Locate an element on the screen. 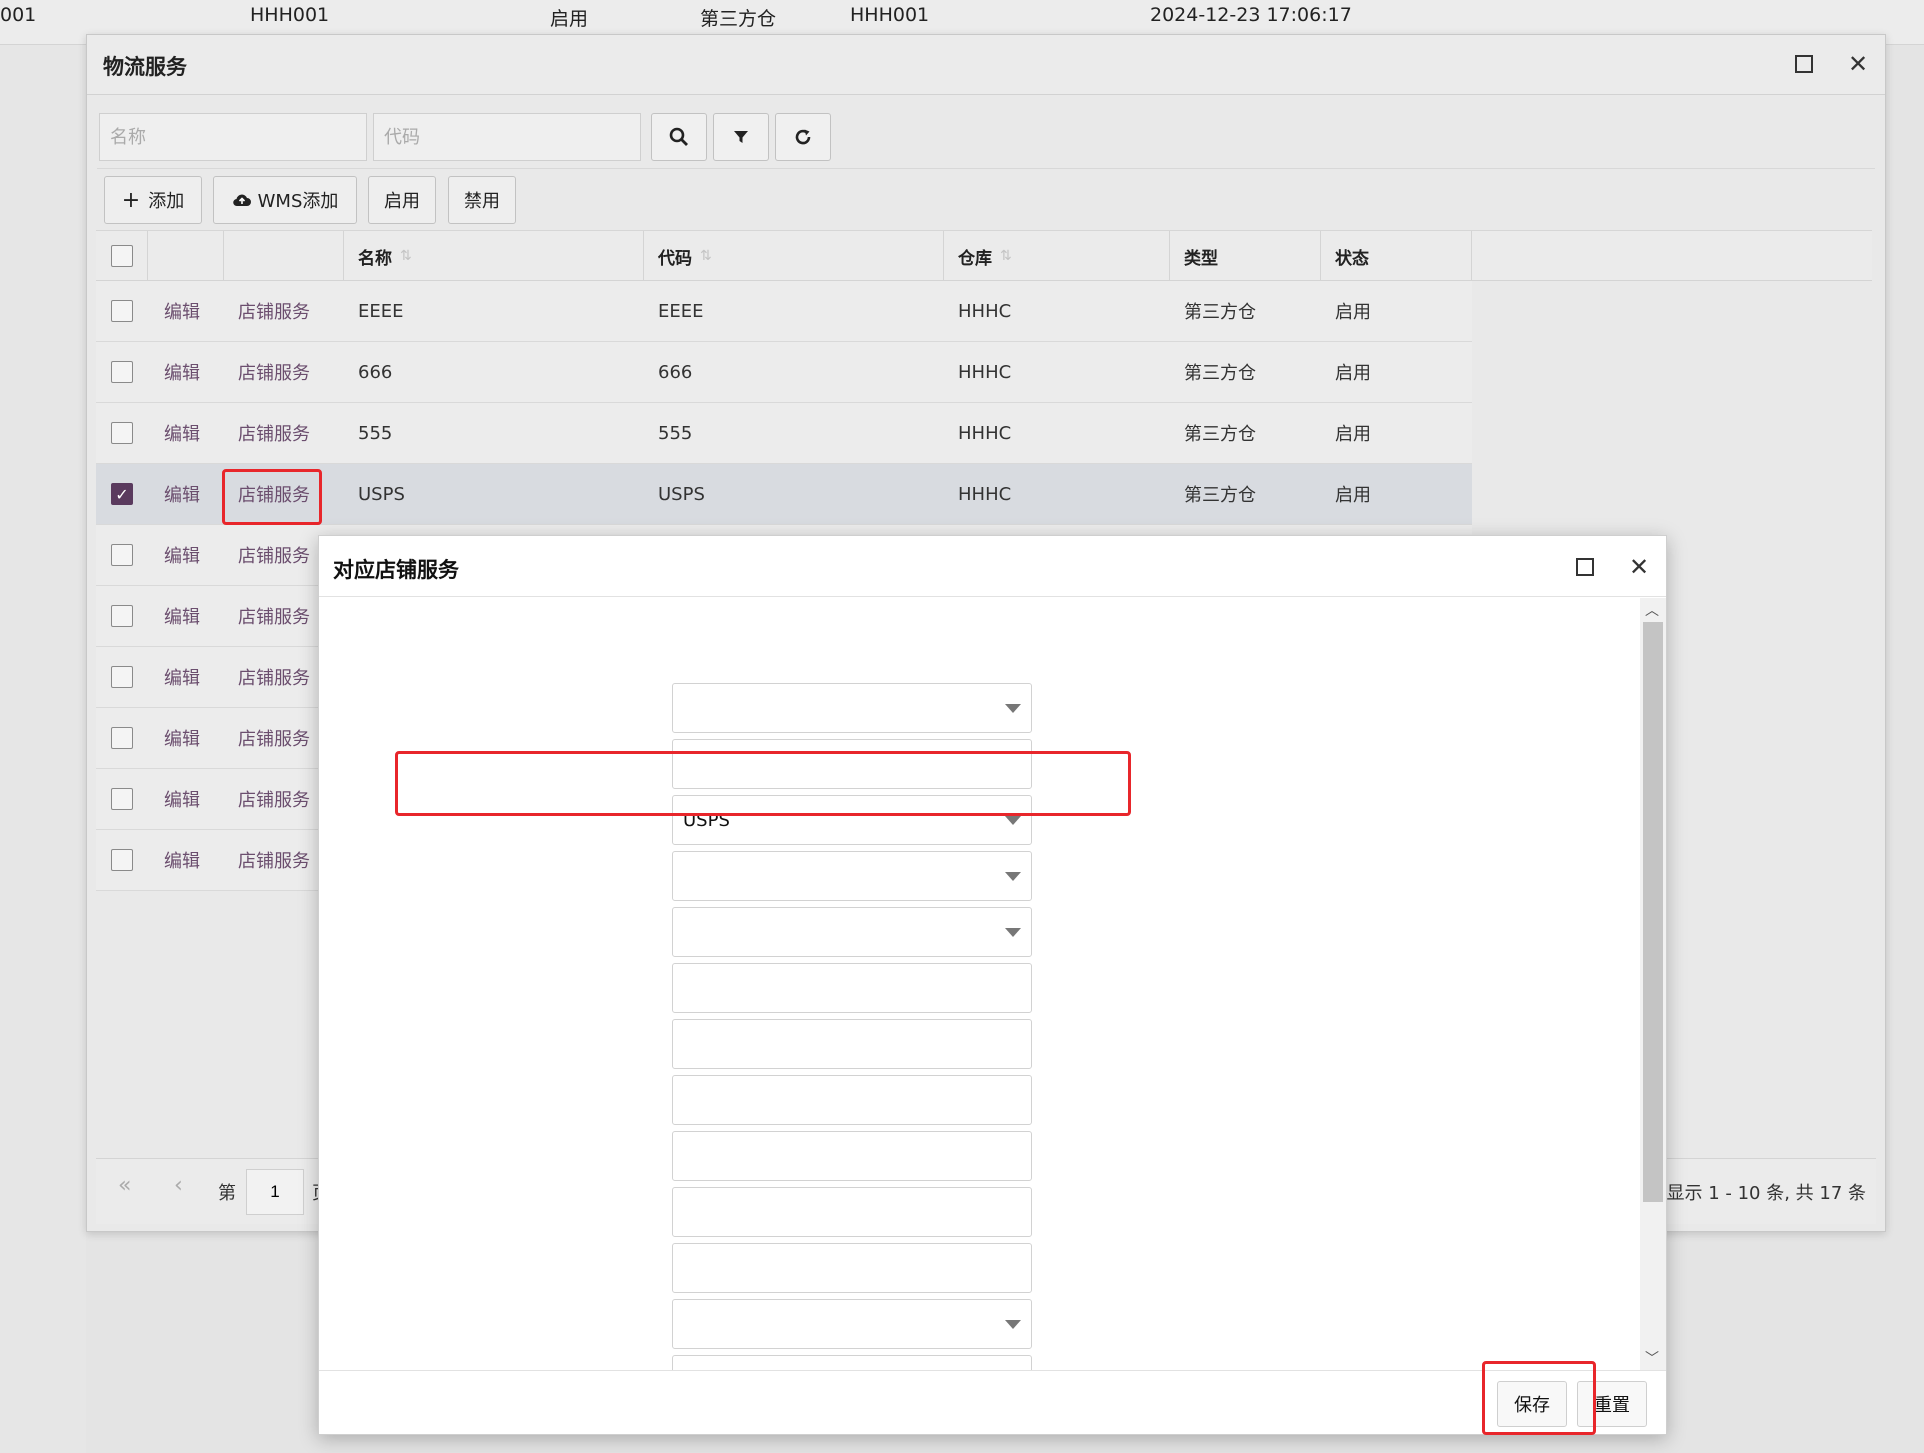  scroll-down-icon: ﹀ is located at coordinates (1652, 1358).